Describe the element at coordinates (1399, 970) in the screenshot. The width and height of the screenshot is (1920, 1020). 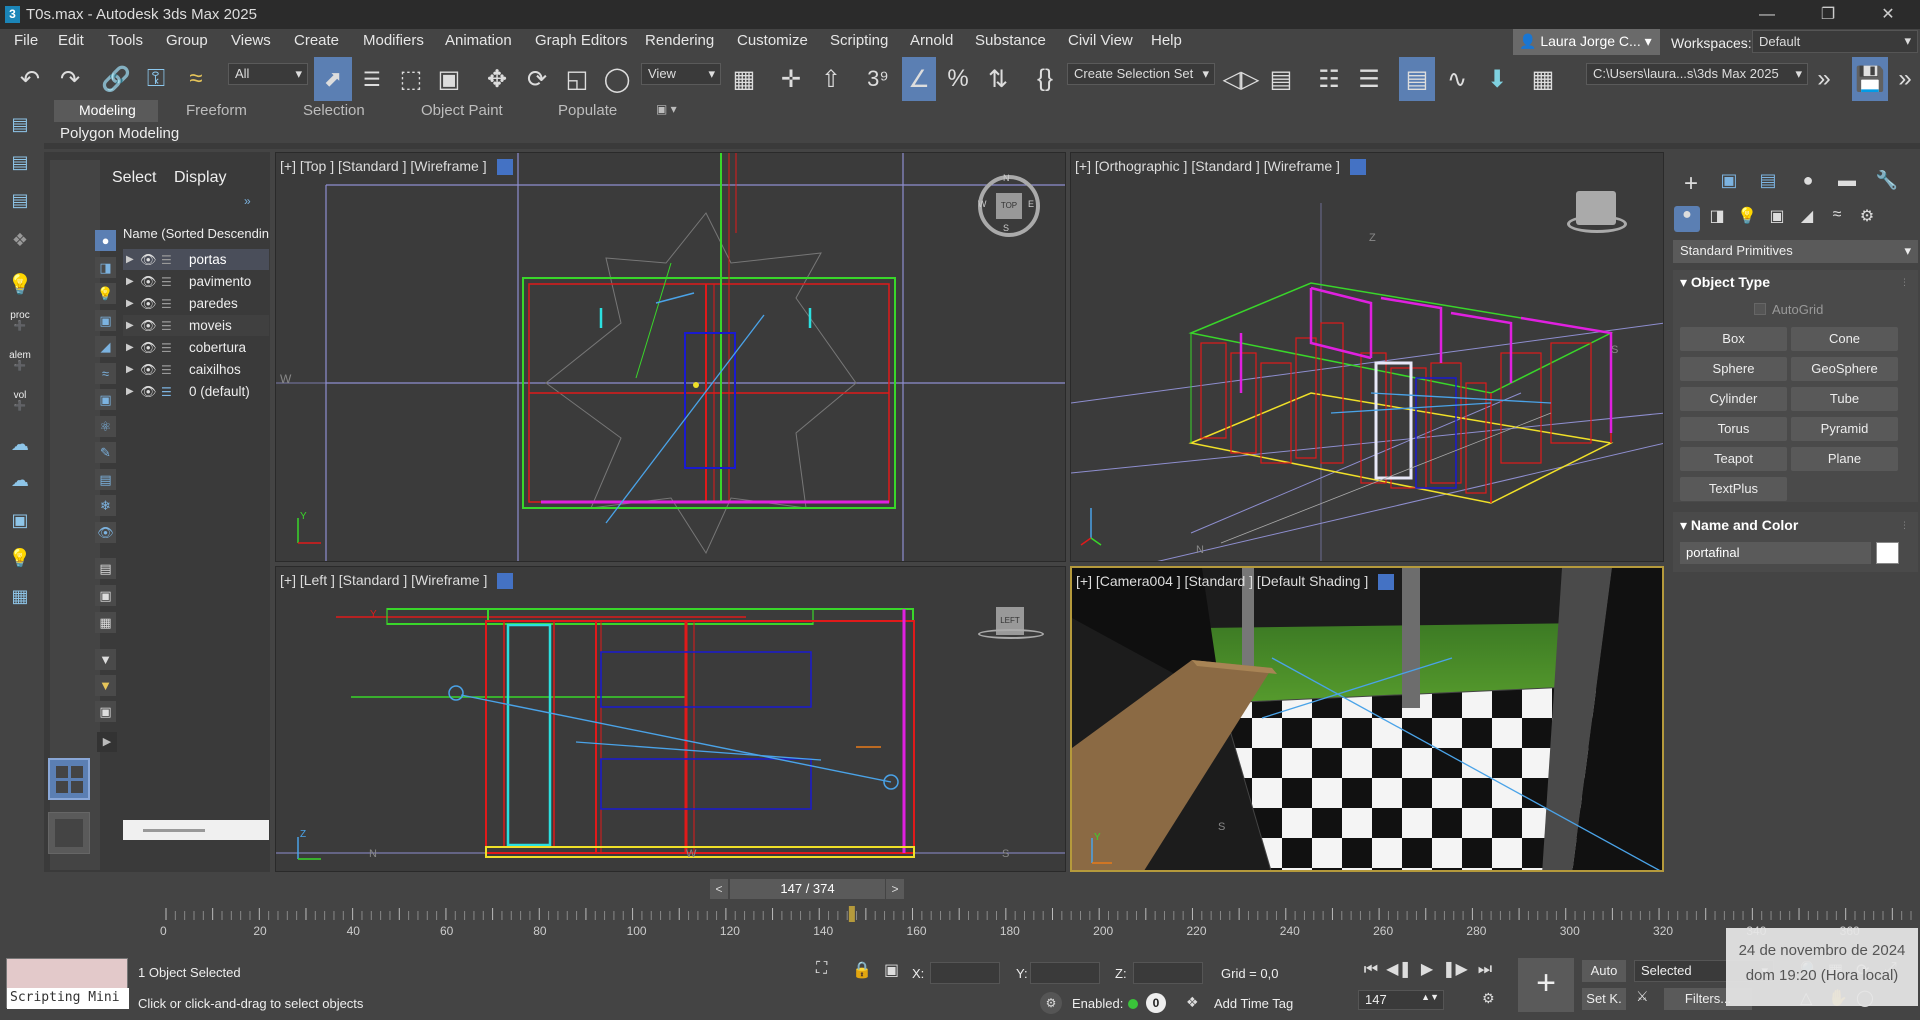
I see `previous-key-icon: ◀❚` at that location.